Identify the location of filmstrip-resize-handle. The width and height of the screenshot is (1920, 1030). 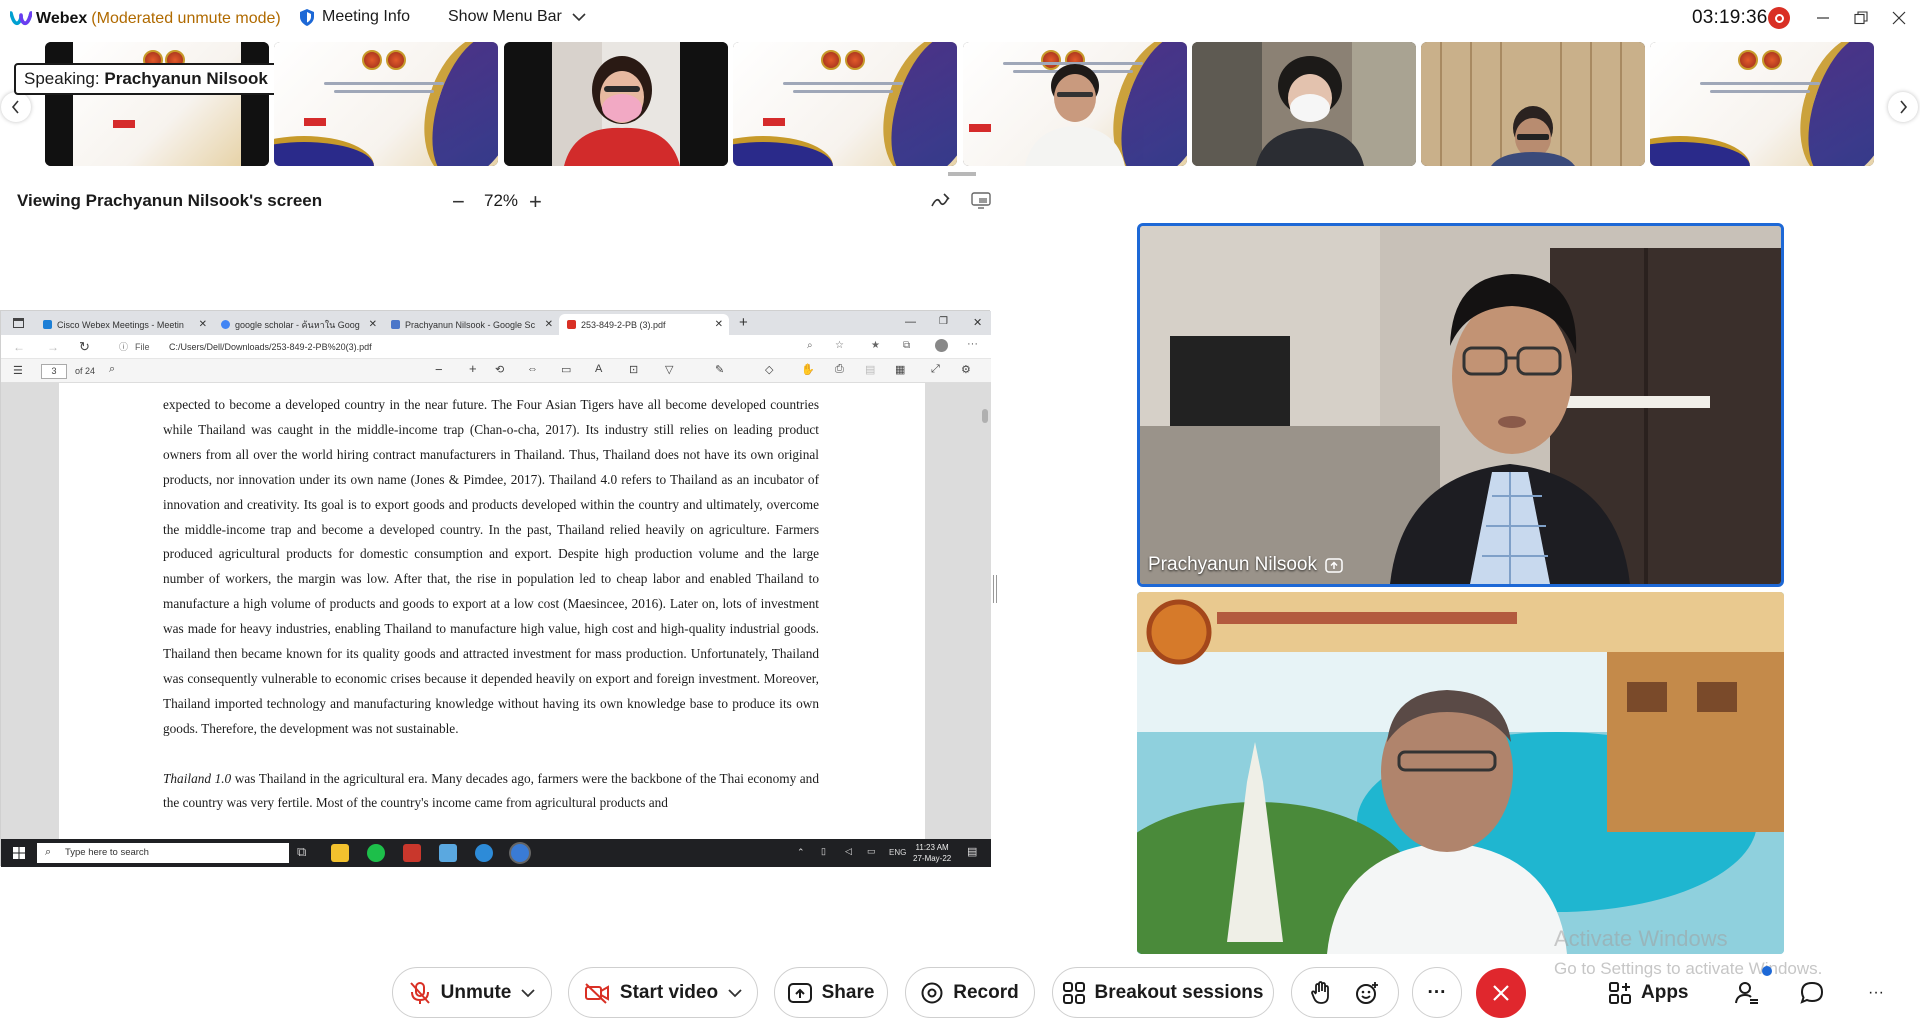
(962, 174).